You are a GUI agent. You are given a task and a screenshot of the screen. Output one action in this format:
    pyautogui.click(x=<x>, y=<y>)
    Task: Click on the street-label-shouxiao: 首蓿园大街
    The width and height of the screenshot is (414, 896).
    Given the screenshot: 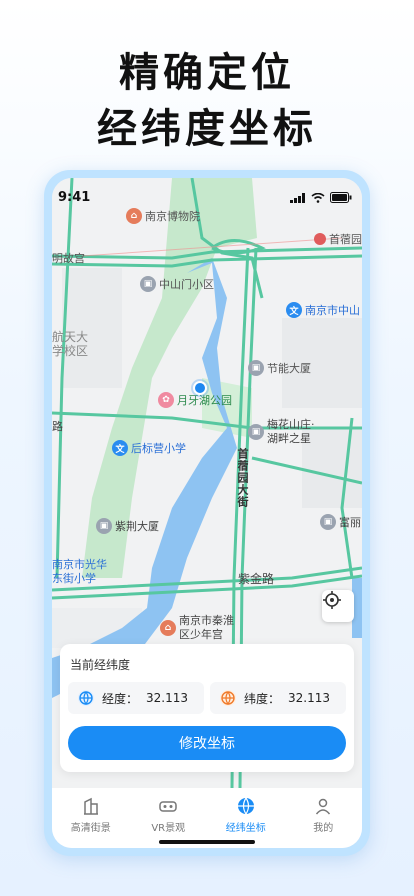 What is the action you would take?
    pyautogui.click(x=242, y=478)
    